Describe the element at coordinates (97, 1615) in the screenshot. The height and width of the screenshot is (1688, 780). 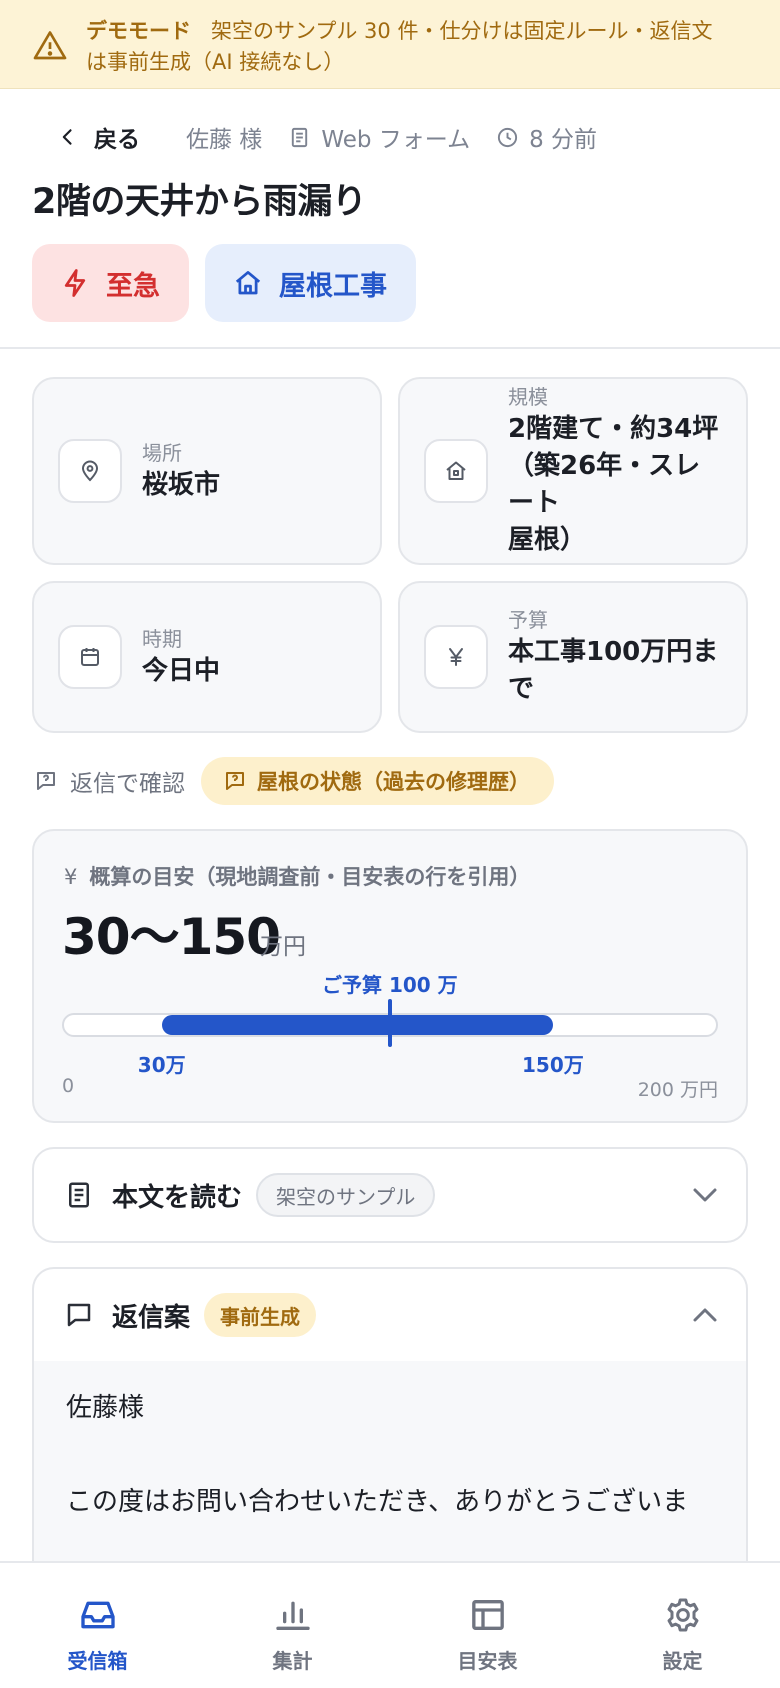
I see `inbox-icon` at that location.